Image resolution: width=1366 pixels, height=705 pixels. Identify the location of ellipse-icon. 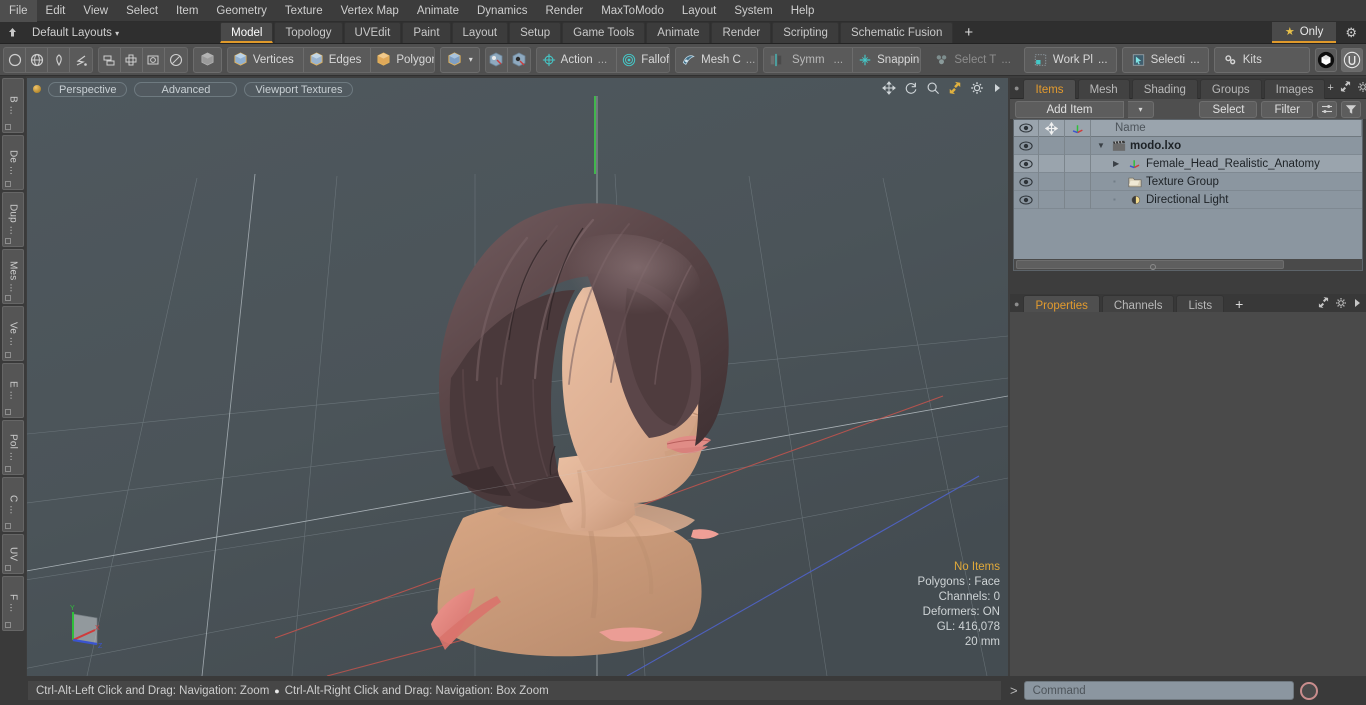
(176, 60).